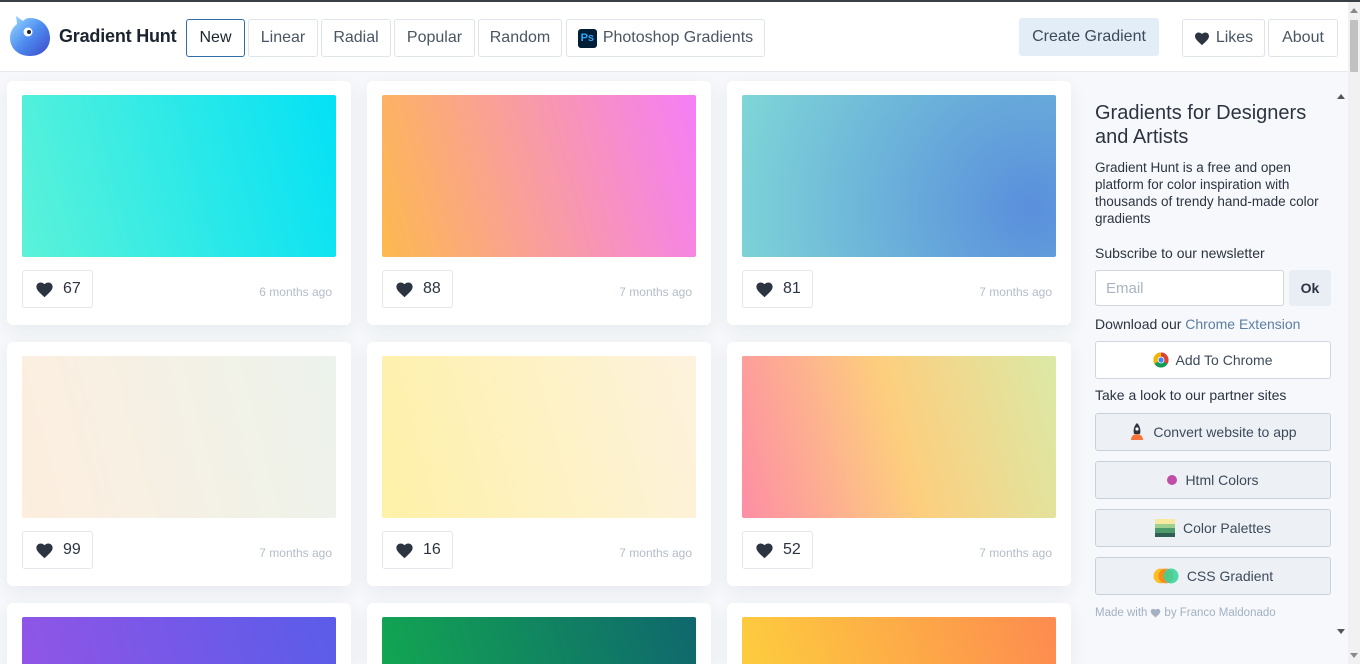 This screenshot has height=664, width=1360. Describe the element at coordinates (30, 35) in the screenshot. I see `gradient-hunt-logo` at that location.